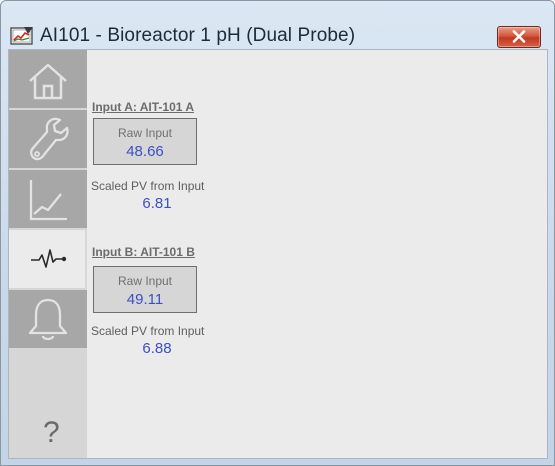 This screenshot has width=555, height=466. I want to click on input-a-link: Input A: AIT-101 A, so click(143, 107).